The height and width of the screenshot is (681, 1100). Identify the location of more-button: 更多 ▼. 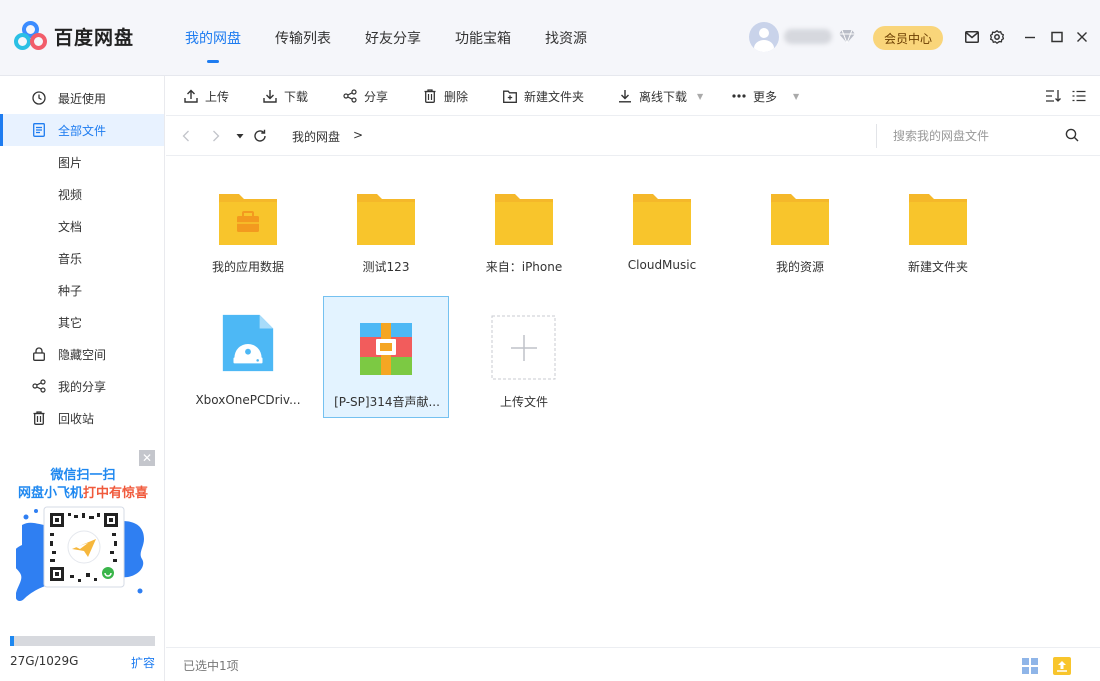
(765, 96).